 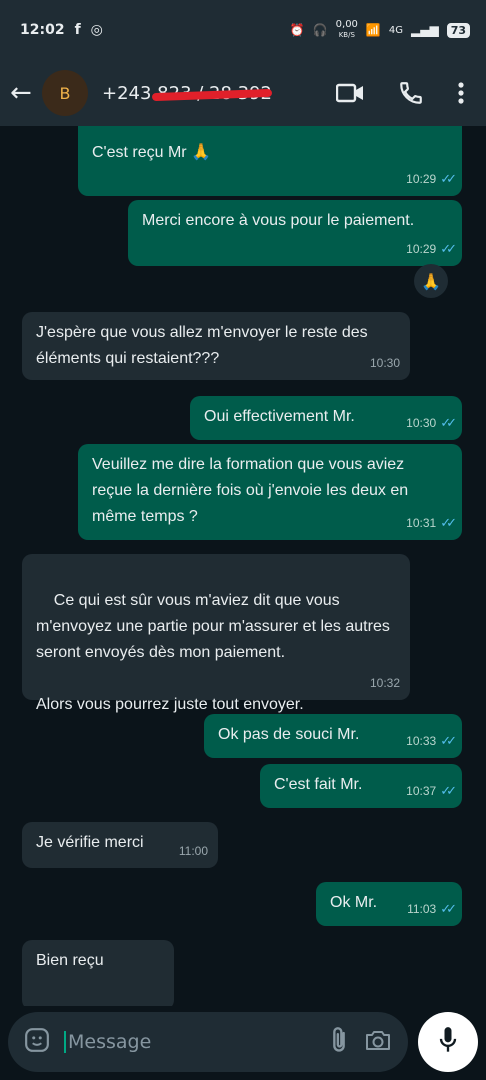 I want to click on message-bubble: Ok pas de souci Mr. 10:33 ✓✓, so click(x=333, y=736).